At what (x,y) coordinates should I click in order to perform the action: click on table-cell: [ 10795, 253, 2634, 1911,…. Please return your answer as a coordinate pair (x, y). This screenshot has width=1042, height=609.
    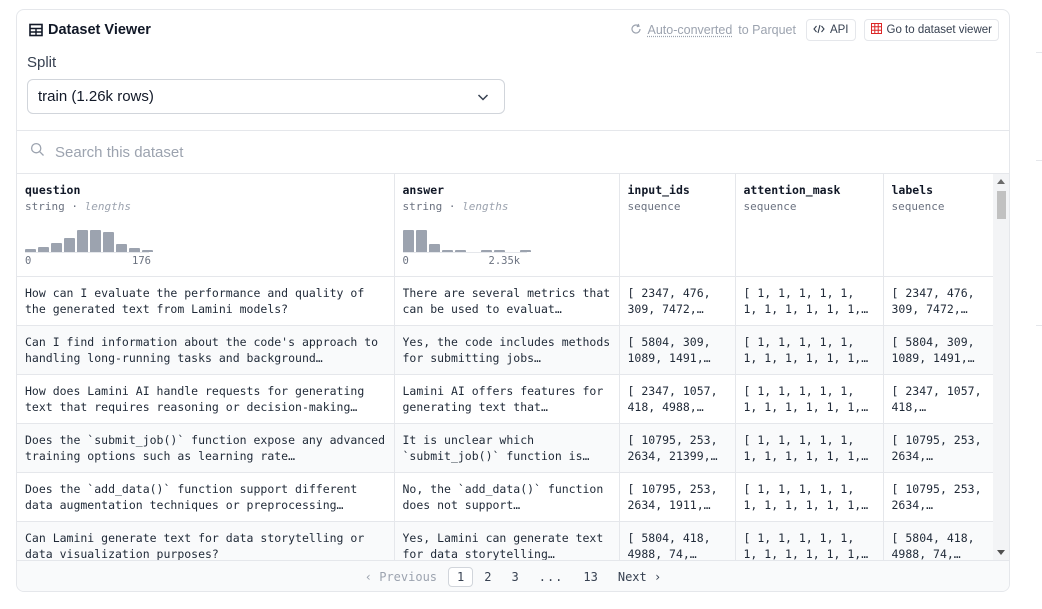
    Looking at the image, I should click on (677, 497).